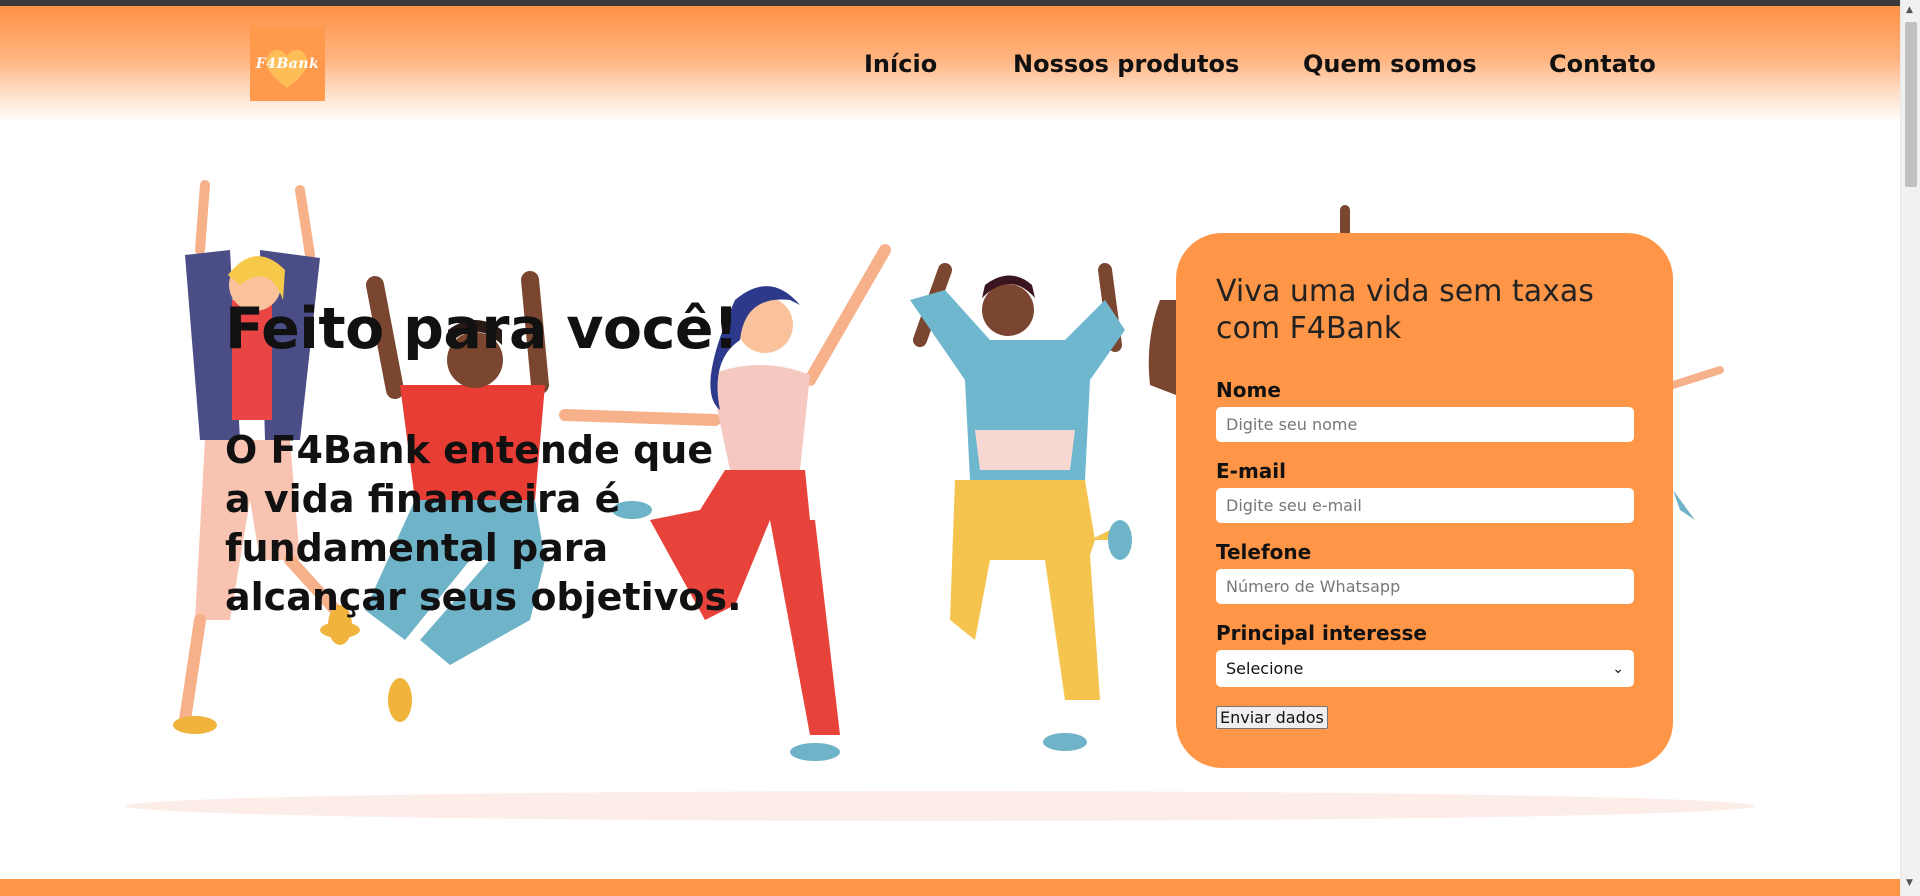  I want to click on page-scrollbar: ▲ ▼, so click(1910, 448).